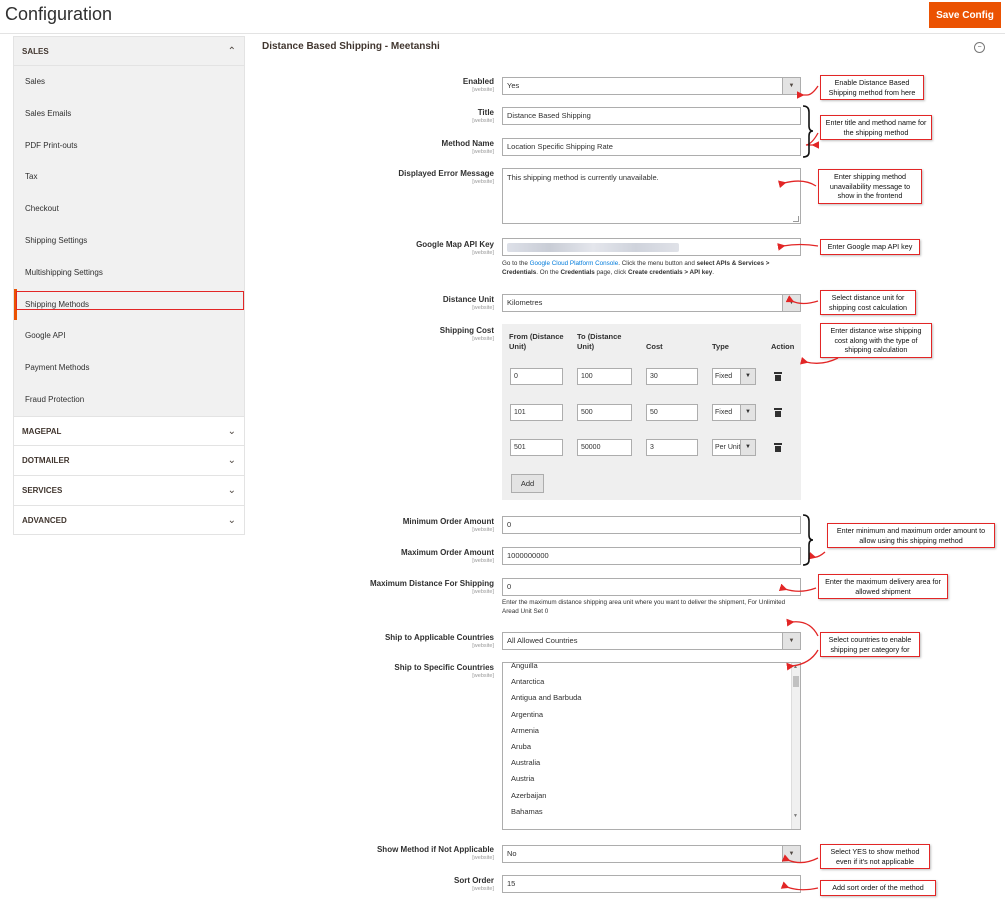 The width and height of the screenshot is (1005, 900). Describe the element at coordinates (672, 447) in the screenshot. I see `cost-input: 3` at that location.